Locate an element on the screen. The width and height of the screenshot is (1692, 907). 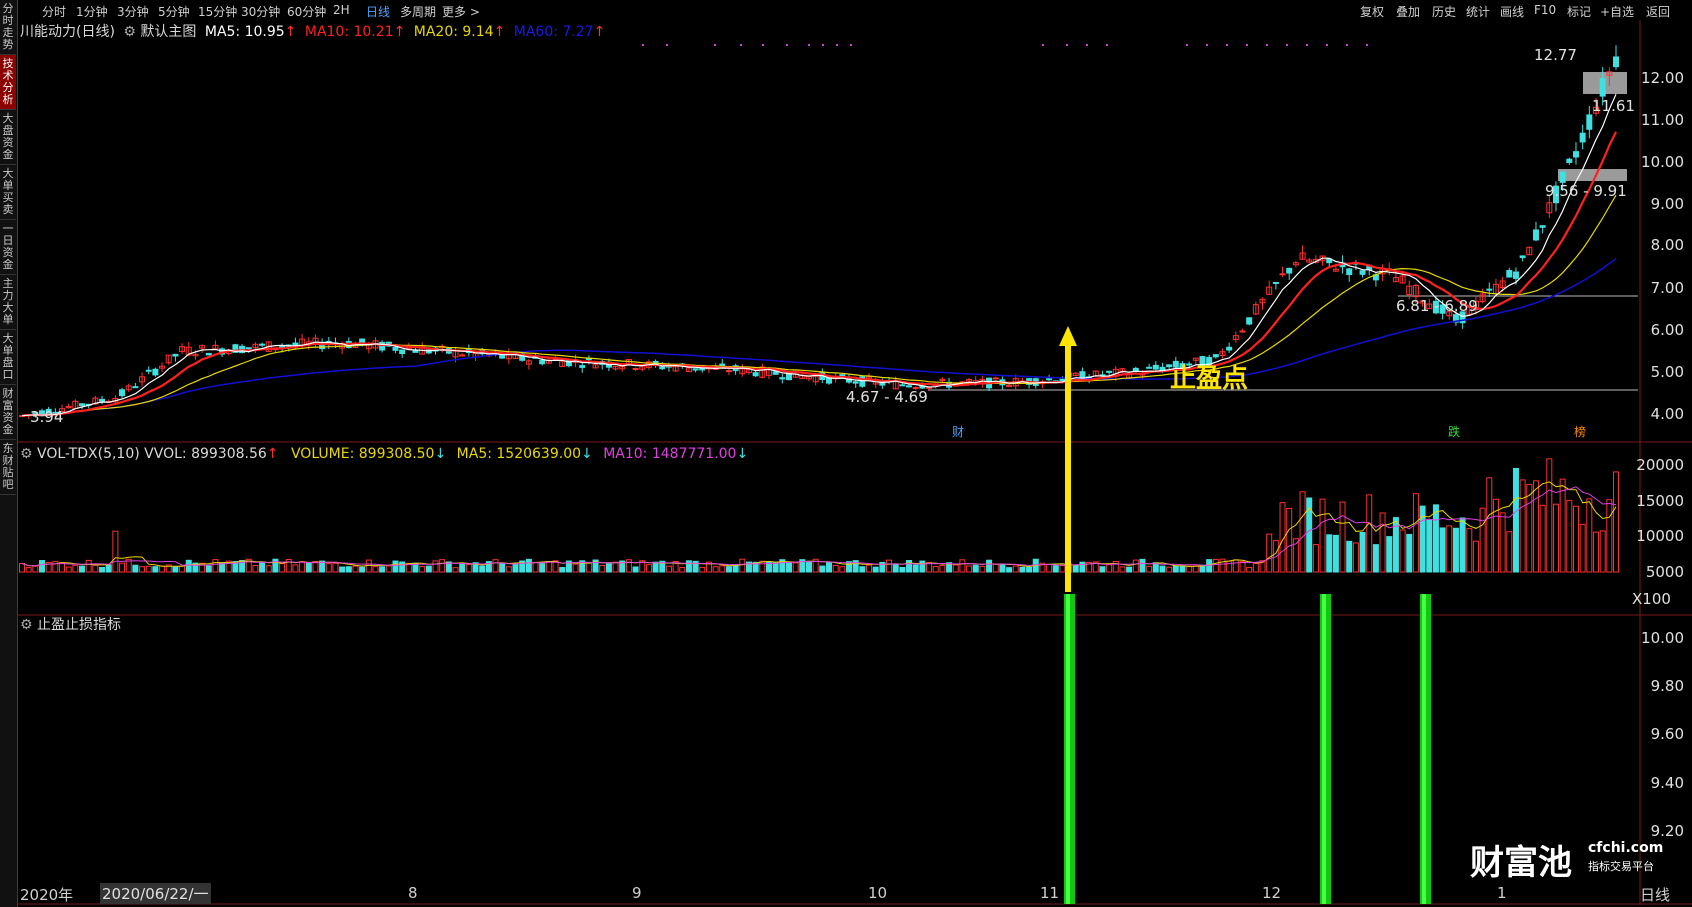
toolbar-right-7: +自选 is located at coordinates (1617, 11).